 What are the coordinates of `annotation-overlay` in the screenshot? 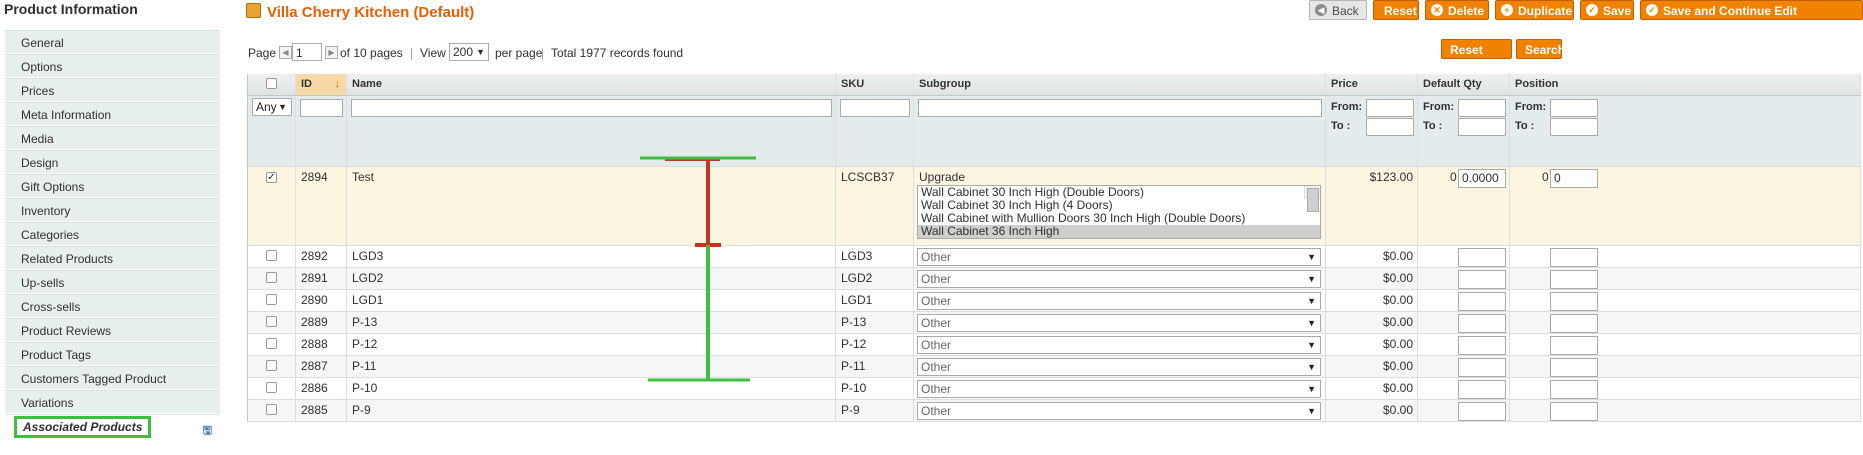 It's located at (698, 269).